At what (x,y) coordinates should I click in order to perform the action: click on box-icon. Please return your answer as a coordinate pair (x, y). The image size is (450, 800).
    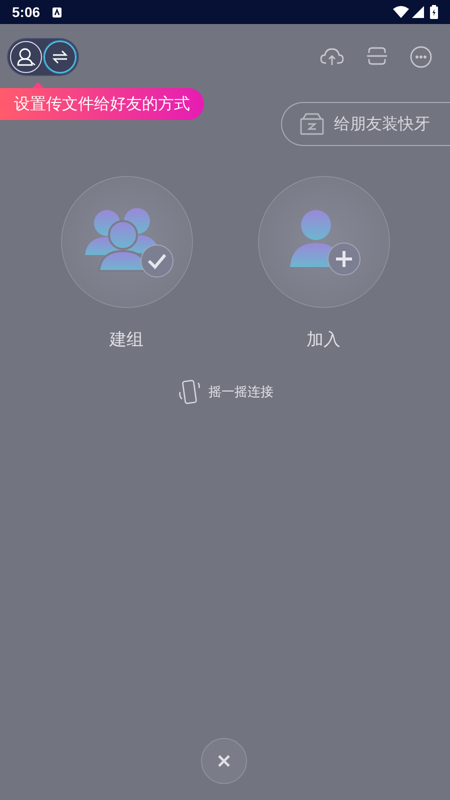
    Looking at the image, I should click on (312, 124).